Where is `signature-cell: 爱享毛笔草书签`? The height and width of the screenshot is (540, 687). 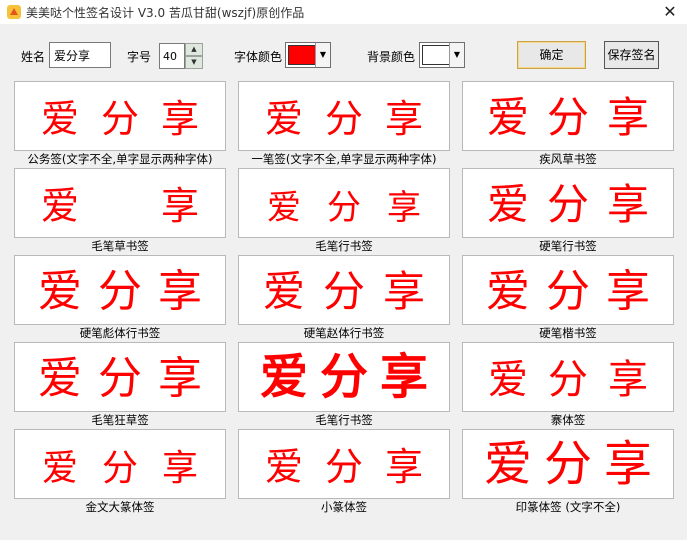
signature-cell: 爱享毛笔草书签 is located at coordinates (120, 211).